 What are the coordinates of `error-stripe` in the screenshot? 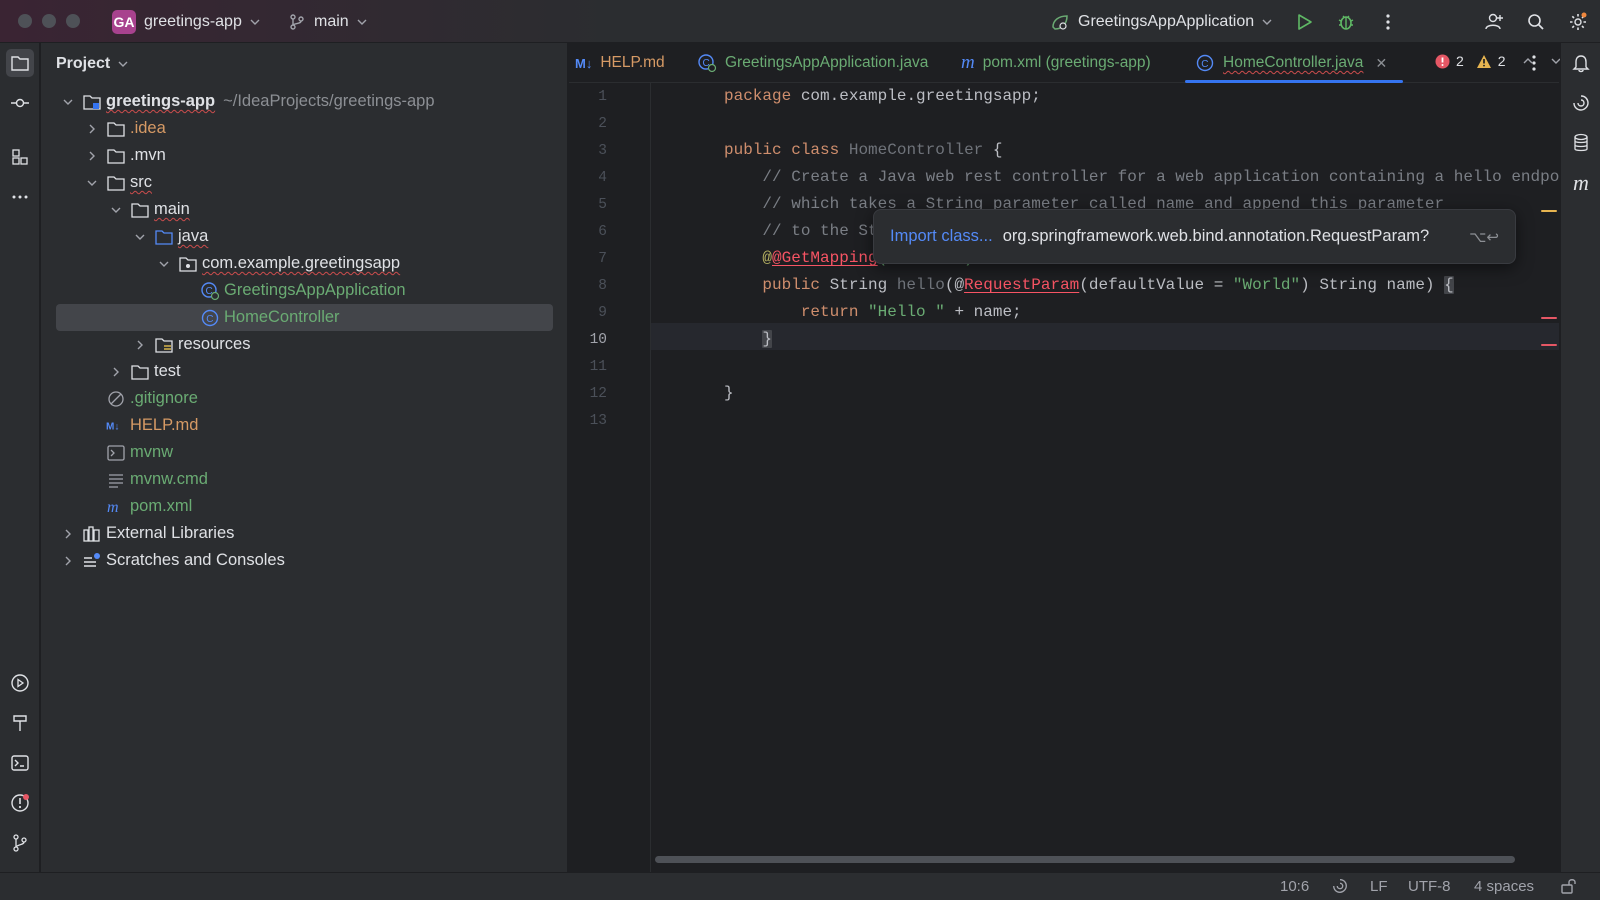 It's located at (1550, 477).